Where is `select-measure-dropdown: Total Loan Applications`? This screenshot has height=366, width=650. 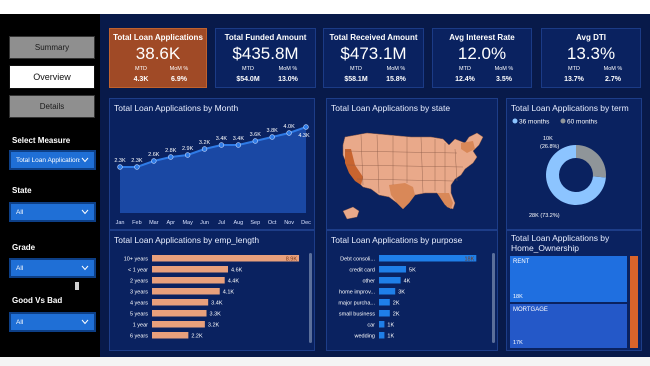 select-measure-dropdown: Total Loan Applications is located at coordinates (52, 160).